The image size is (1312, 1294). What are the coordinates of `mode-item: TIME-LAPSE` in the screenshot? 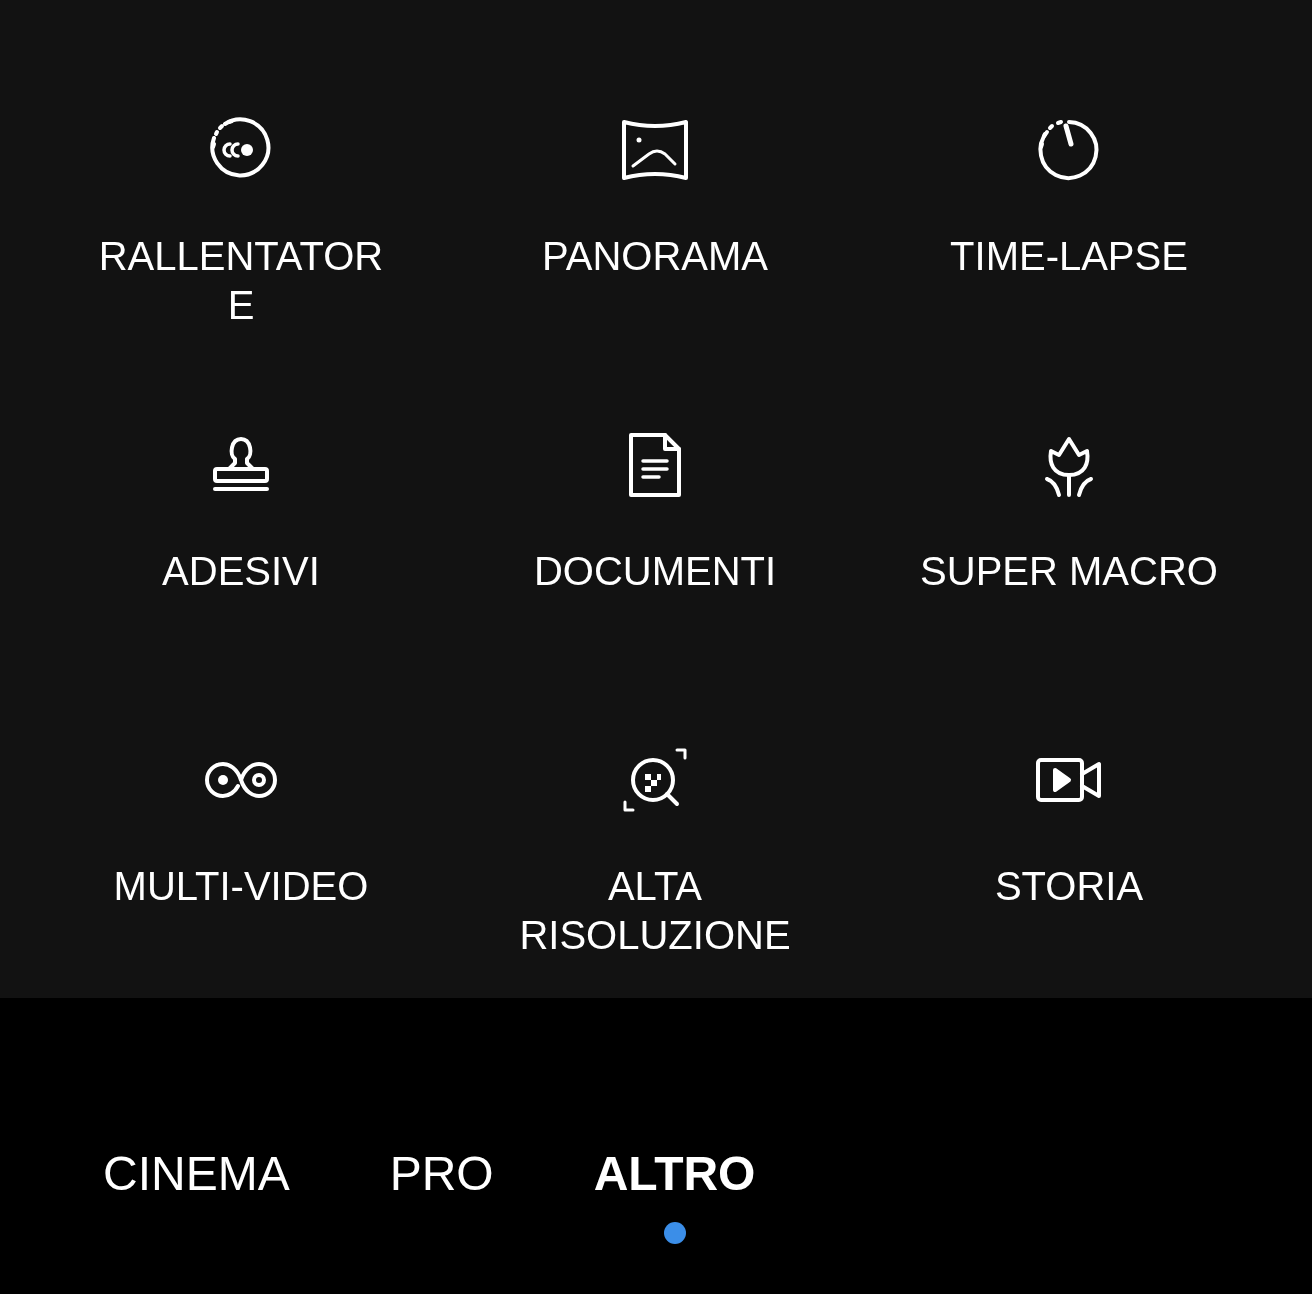 It's located at (1069, 157).